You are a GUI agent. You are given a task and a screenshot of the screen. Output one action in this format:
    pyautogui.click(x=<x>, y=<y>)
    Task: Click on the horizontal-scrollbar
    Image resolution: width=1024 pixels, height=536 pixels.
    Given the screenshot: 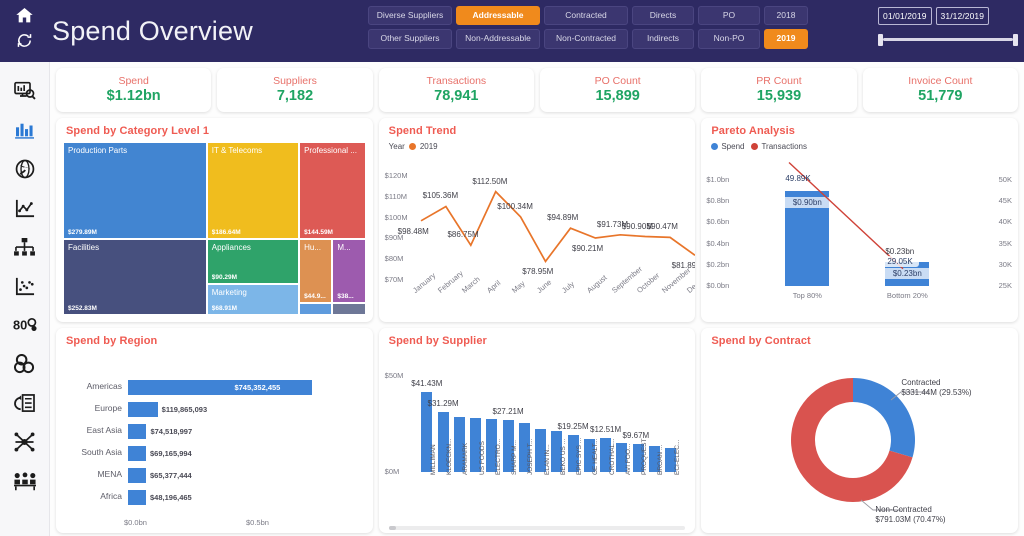 What is the action you would take?
    pyautogui.click(x=537, y=528)
    